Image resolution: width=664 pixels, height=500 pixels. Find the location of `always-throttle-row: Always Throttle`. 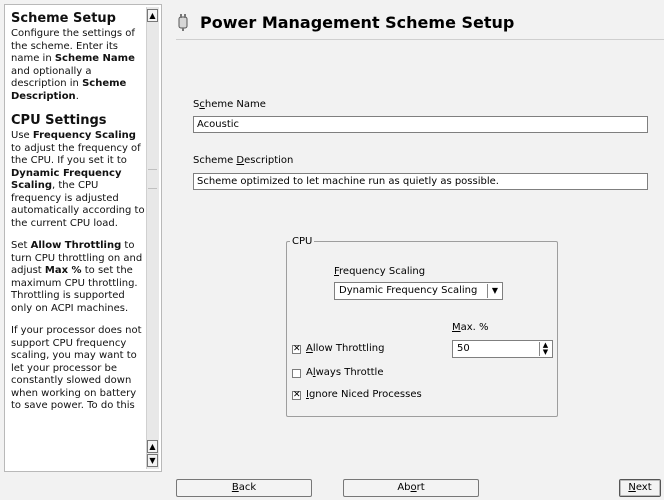

always-throttle-row: Always Throttle is located at coordinates (337, 373).